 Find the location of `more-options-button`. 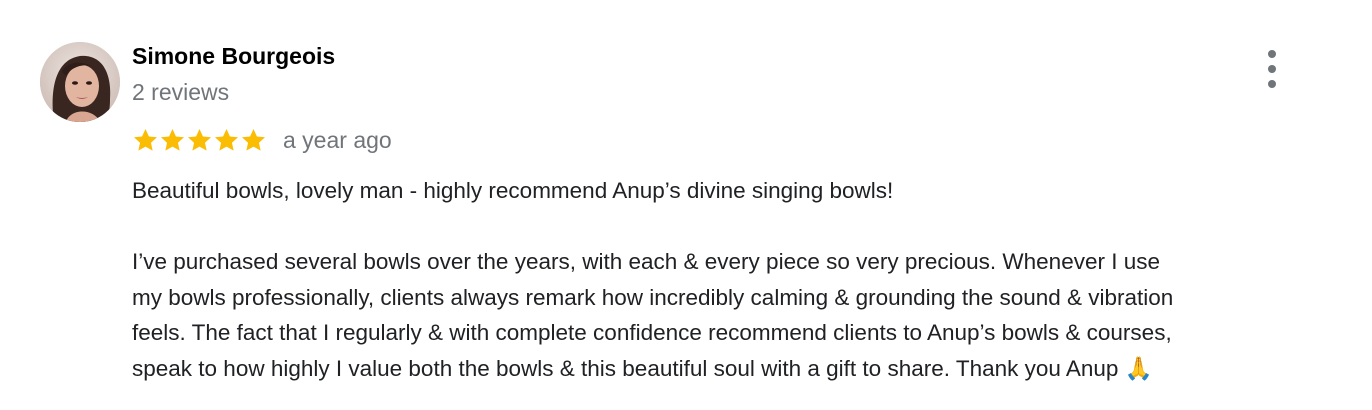

more-options-button is located at coordinates (1272, 69).